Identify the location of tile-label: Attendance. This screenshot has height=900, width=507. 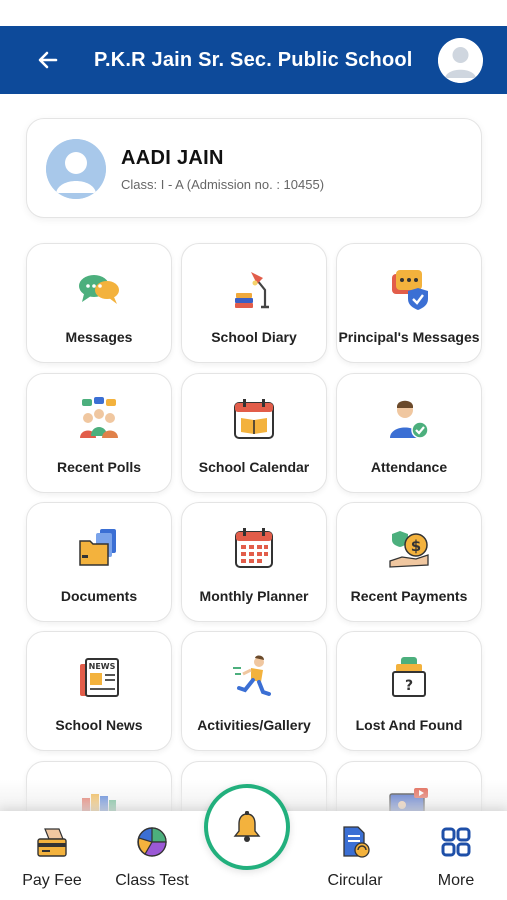
(409, 467).